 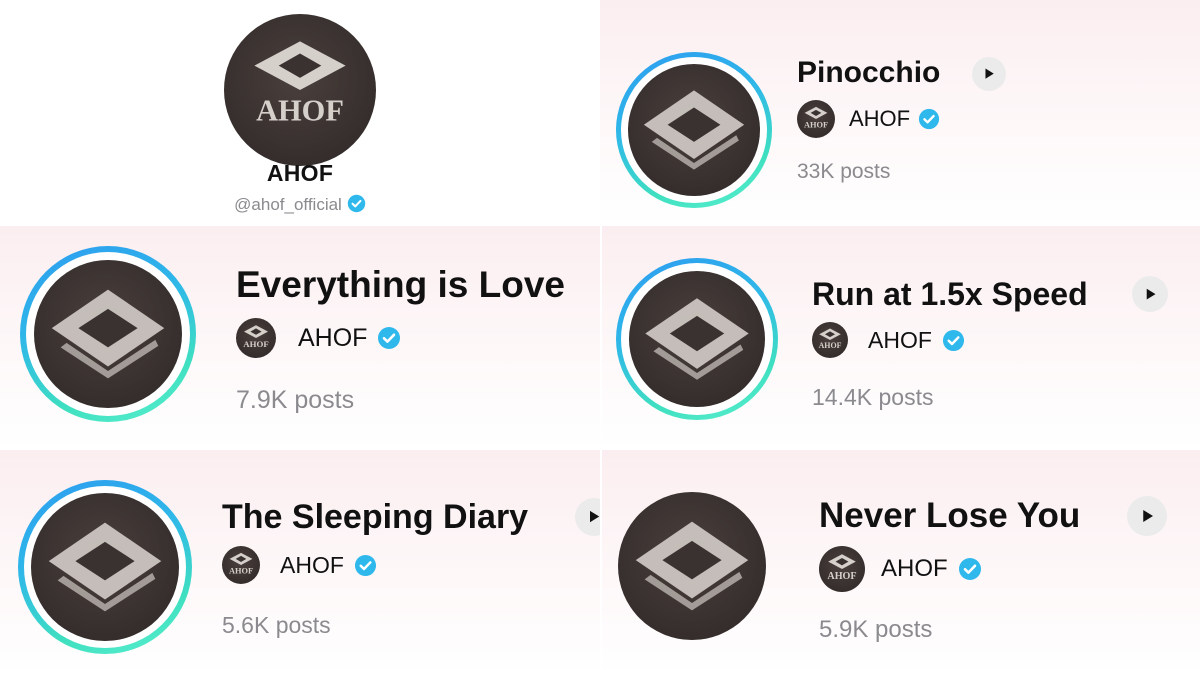 What do you see at coordinates (375, 517) in the screenshot?
I see `song-title: The Sleeping Diary` at bounding box center [375, 517].